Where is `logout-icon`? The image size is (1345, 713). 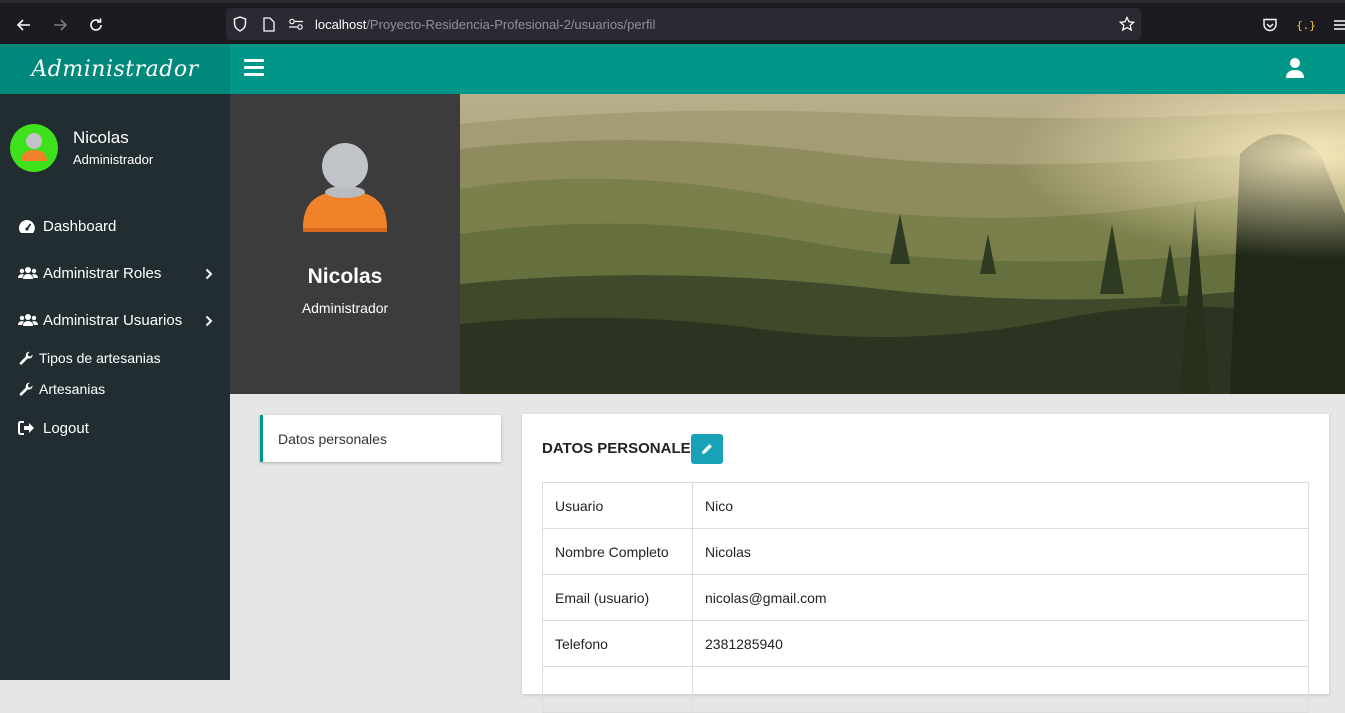
logout-icon is located at coordinates (28, 428).